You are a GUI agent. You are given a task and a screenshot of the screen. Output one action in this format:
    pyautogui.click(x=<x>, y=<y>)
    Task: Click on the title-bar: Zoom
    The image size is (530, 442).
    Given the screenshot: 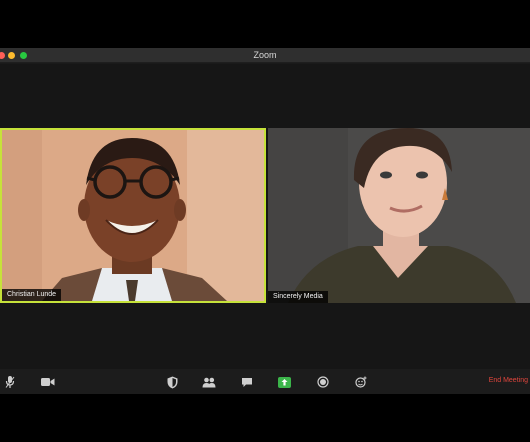 What is the action you would take?
    pyautogui.click(x=265, y=55)
    